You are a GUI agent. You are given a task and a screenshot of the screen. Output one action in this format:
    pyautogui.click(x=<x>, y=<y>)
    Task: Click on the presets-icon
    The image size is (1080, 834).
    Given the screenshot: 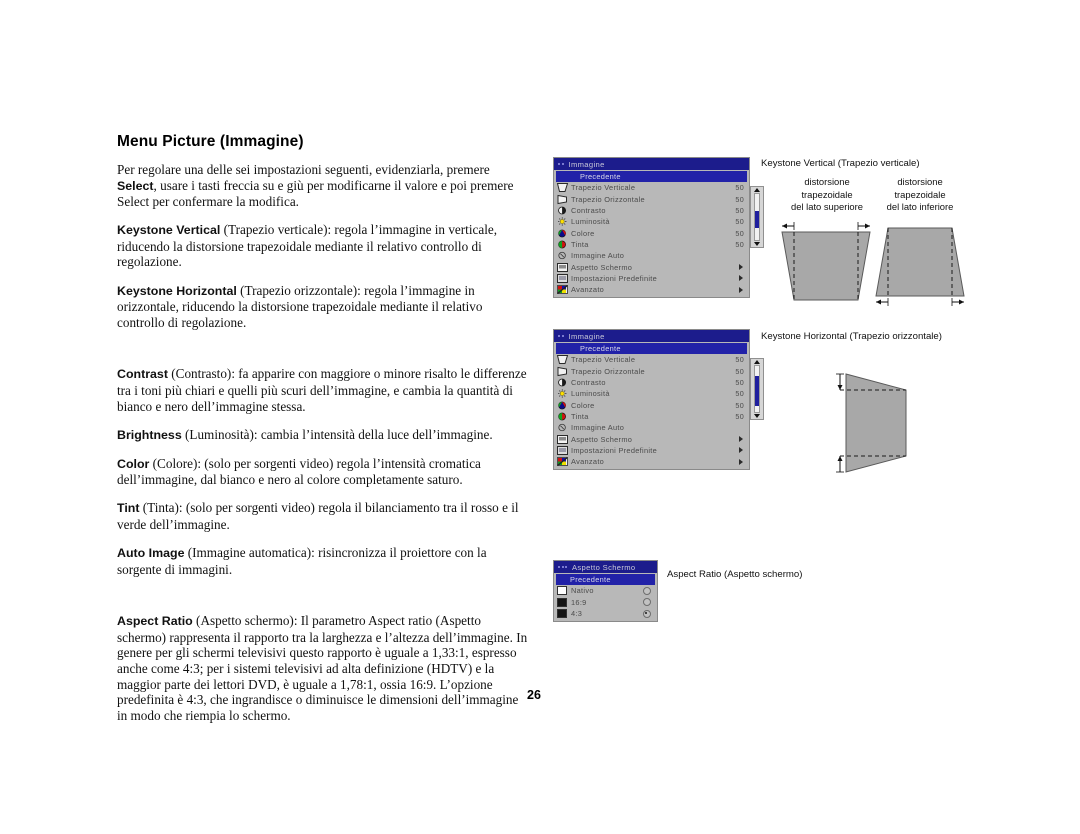 What is the action you would take?
    pyautogui.click(x=562, y=278)
    